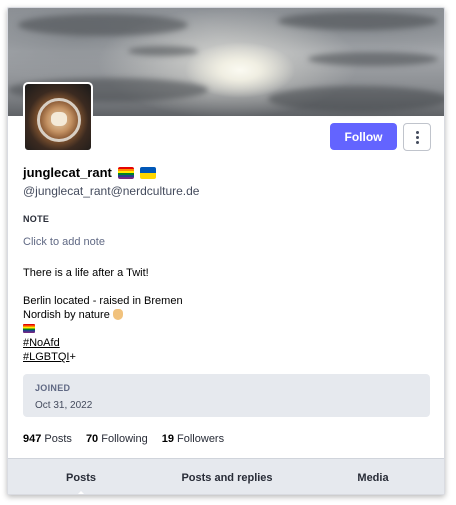 The image size is (456, 505). What do you see at coordinates (117, 439) in the screenshot?
I see `following-count-link: 70 Following` at bounding box center [117, 439].